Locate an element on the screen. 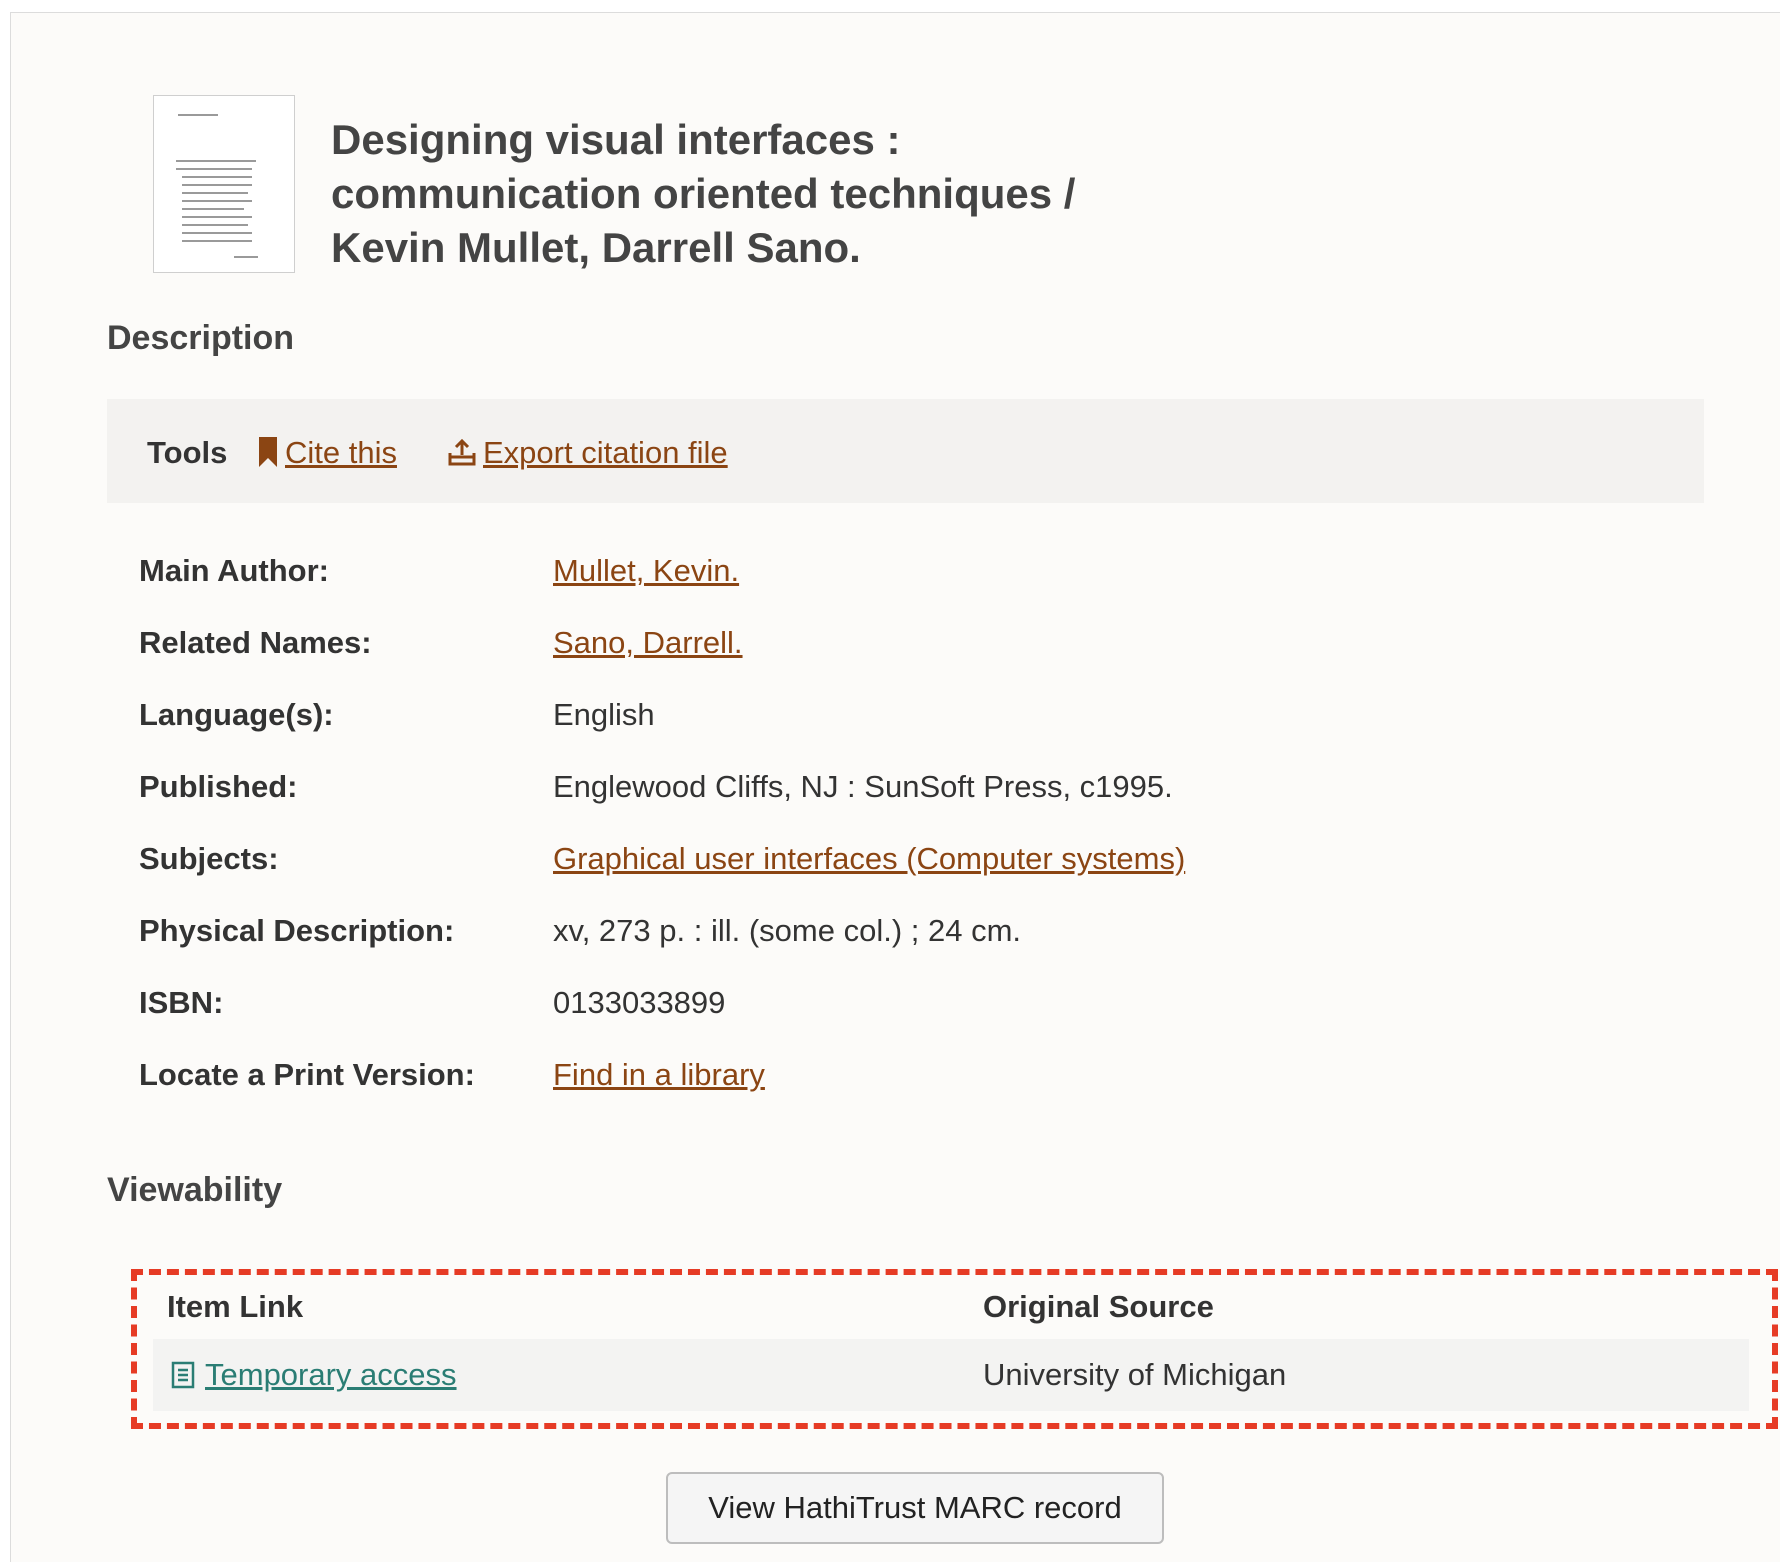 This screenshot has height=1562, width=1780. export-icon is located at coordinates (462, 452).